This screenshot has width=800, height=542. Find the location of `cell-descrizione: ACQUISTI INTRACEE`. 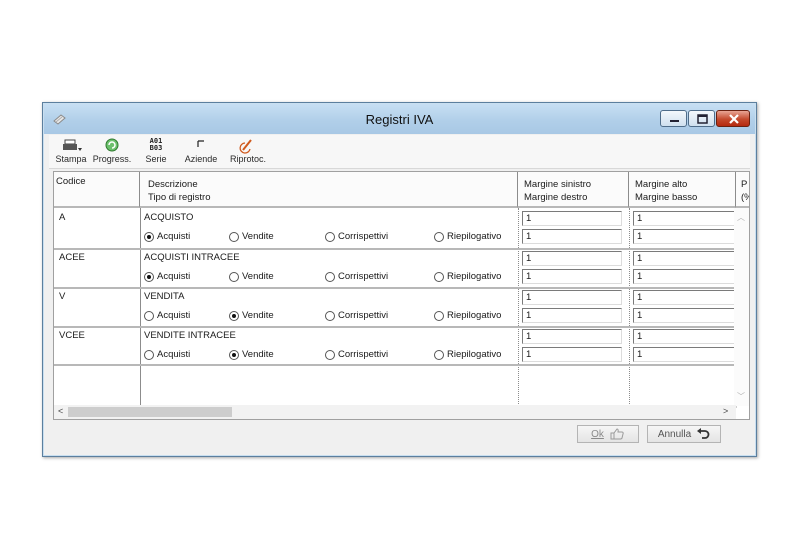

cell-descrizione: ACQUISTI INTRACEE is located at coordinates (192, 257).